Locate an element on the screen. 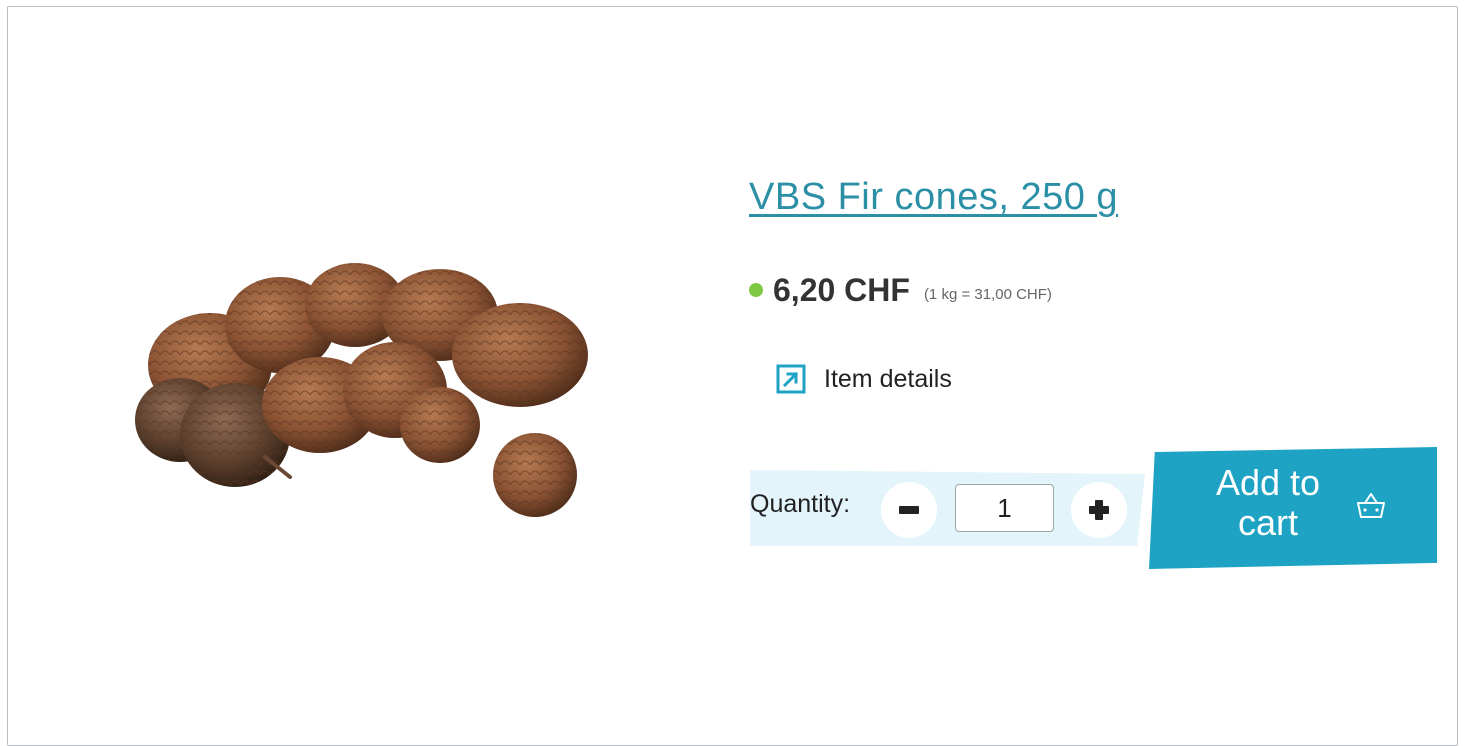  price-row: 6,20 CHF (1 kg = 31,00 CHF) is located at coordinates (900, 290).